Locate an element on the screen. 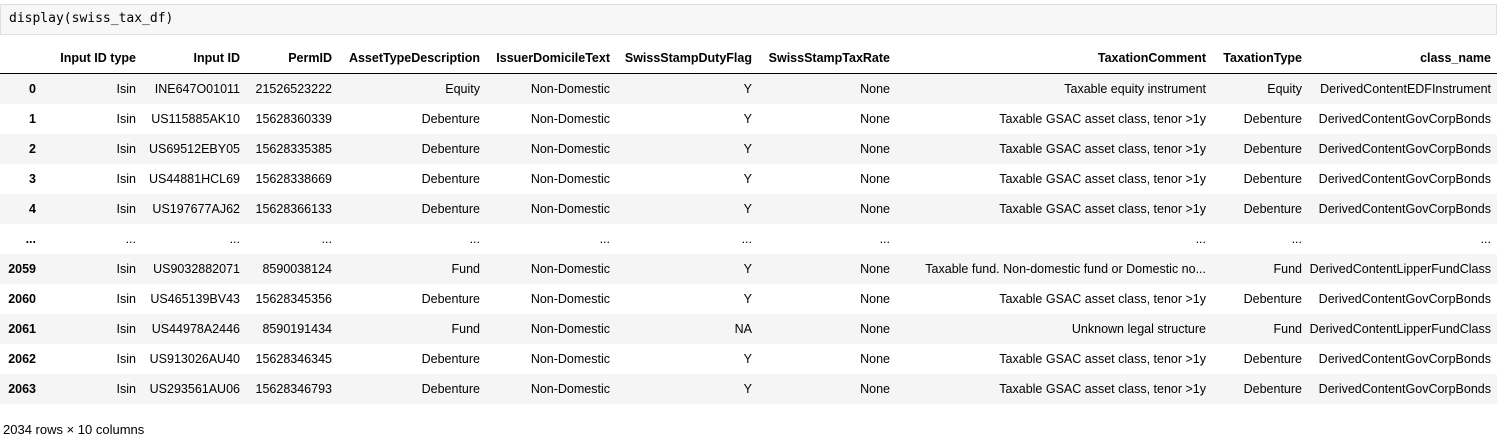 The height and width of the screenshot is (446, 1499). row-index: 2060 is located at coordinates (22, 299).